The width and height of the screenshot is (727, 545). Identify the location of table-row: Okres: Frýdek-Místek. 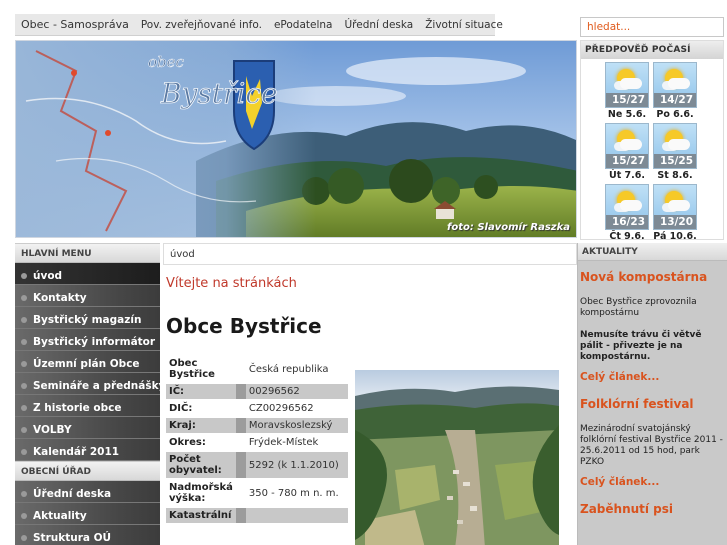
(257, 442).